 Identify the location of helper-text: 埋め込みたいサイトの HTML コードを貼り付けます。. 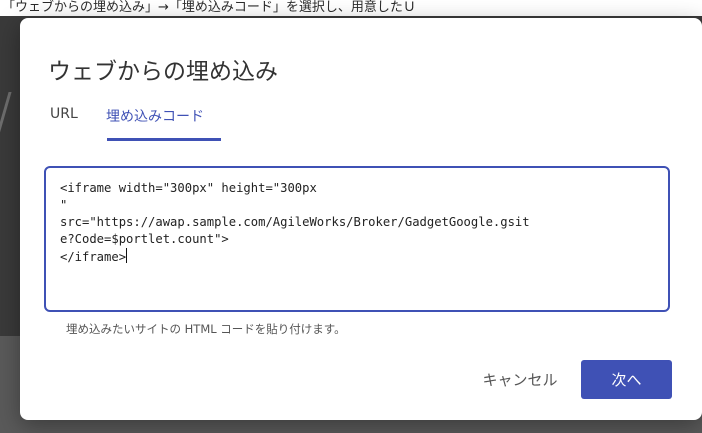
(206, 329).